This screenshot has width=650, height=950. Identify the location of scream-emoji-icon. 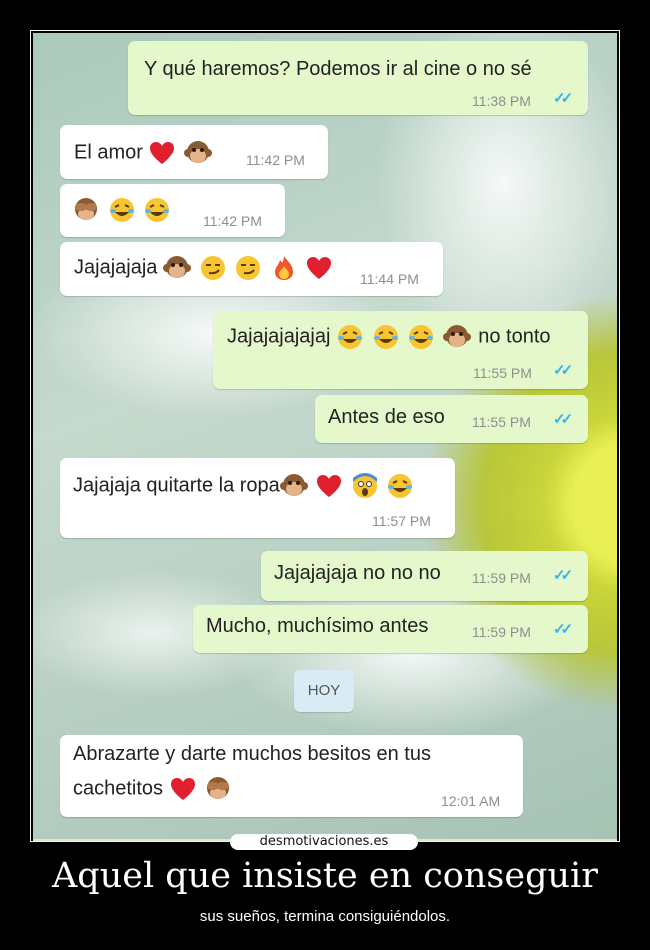
(365, 486).